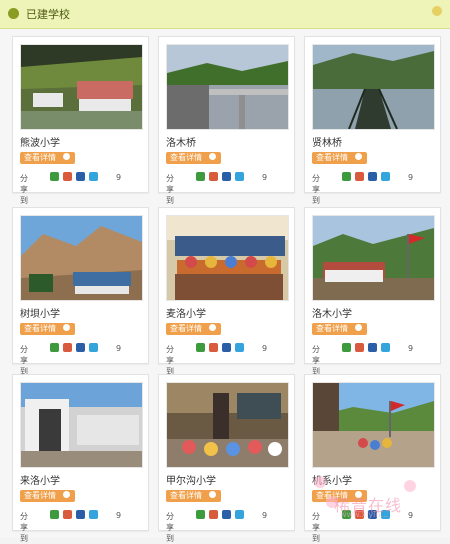 The height and width of the screenshot is (544, 450). I want to click on school-name: 贤林桥, so click(327, 143).